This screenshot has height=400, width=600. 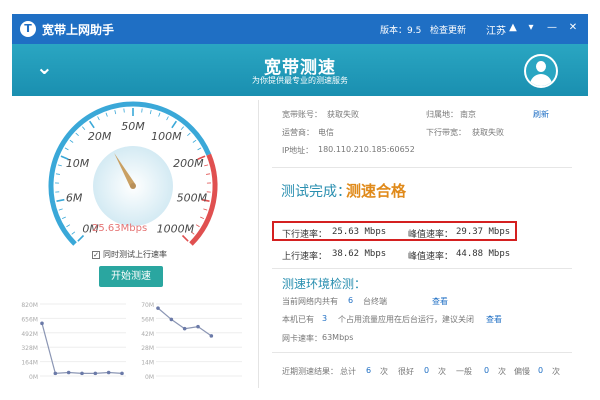 What do you see at coordinates (120, 228) in the screenshot?
I see `speed-readout: 25.63Mbps` at bounding box center [120, 228].